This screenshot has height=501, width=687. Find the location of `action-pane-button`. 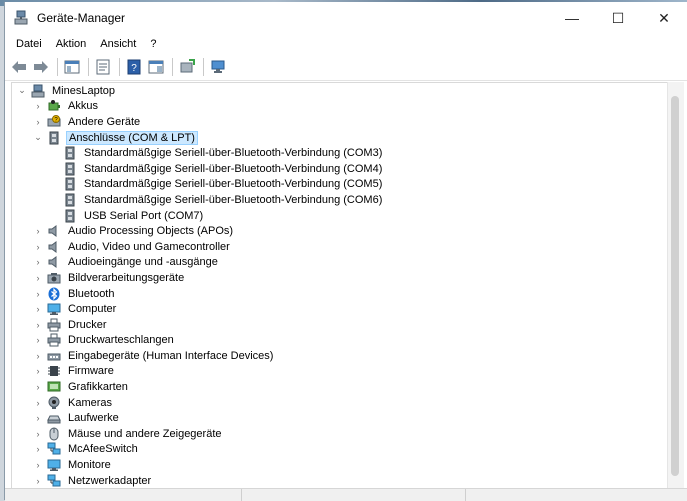

action-pane-button is located at coordinates (156, 67).